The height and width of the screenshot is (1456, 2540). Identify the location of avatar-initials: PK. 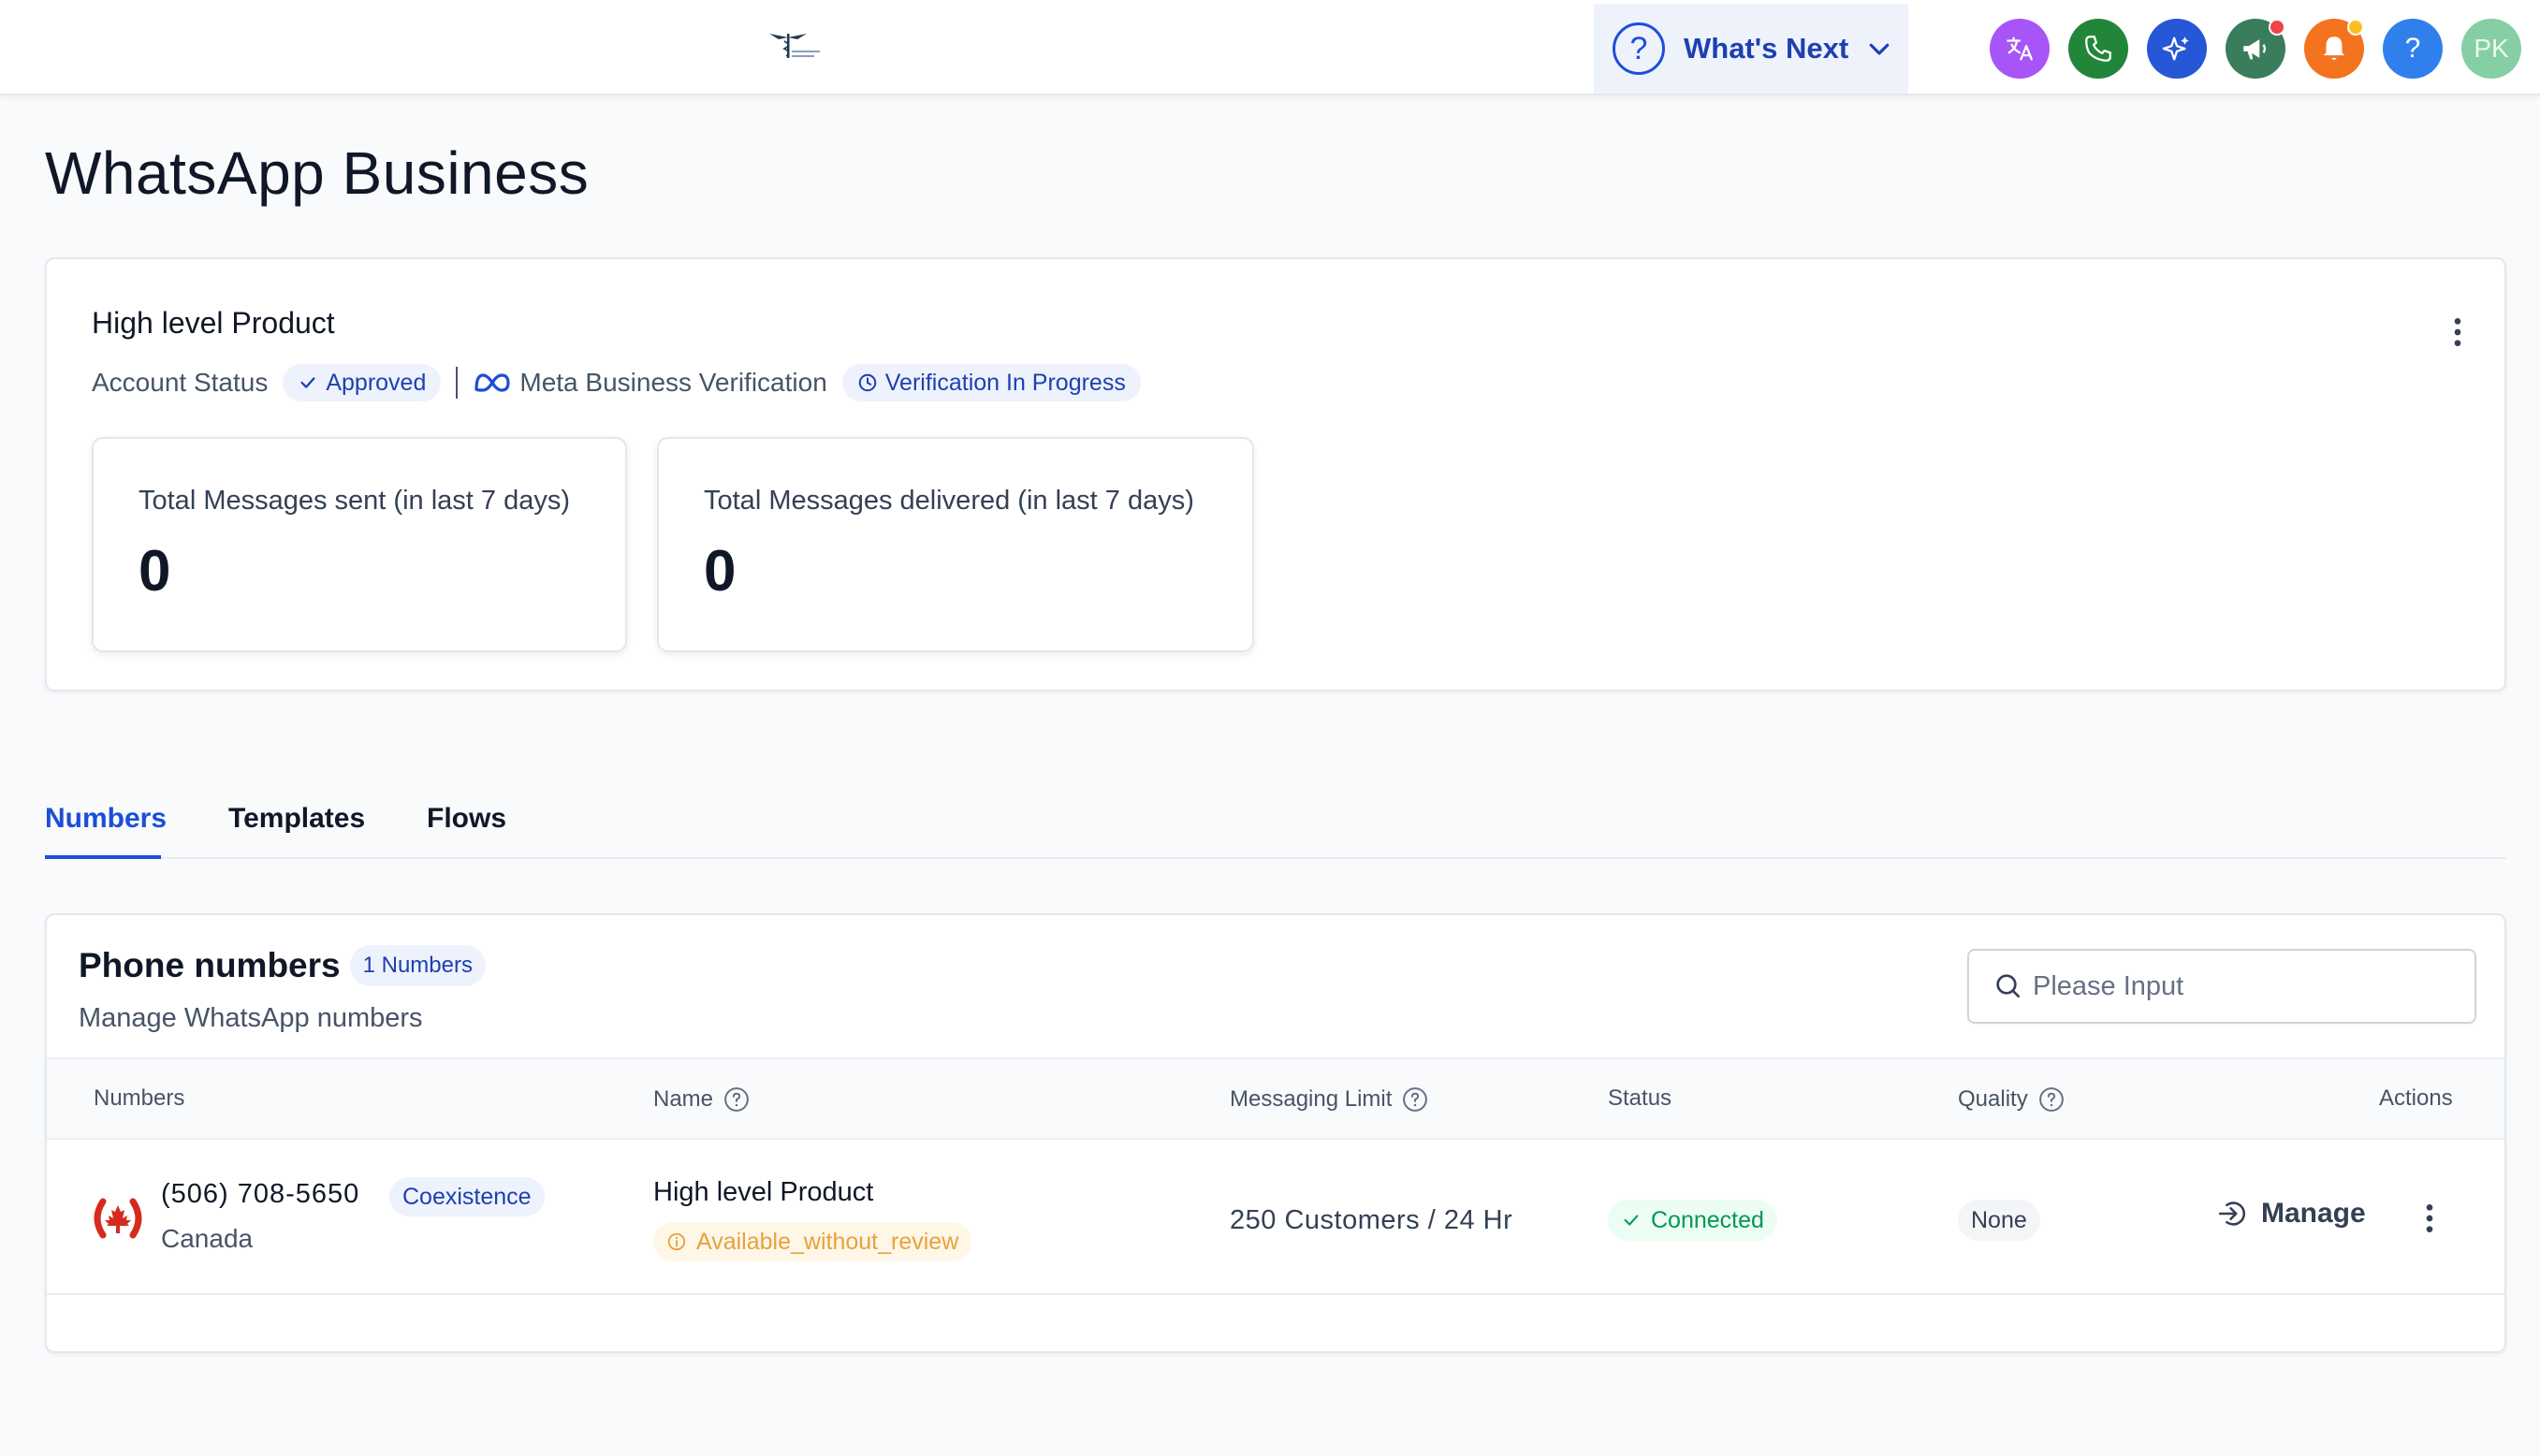
(2491, 48).